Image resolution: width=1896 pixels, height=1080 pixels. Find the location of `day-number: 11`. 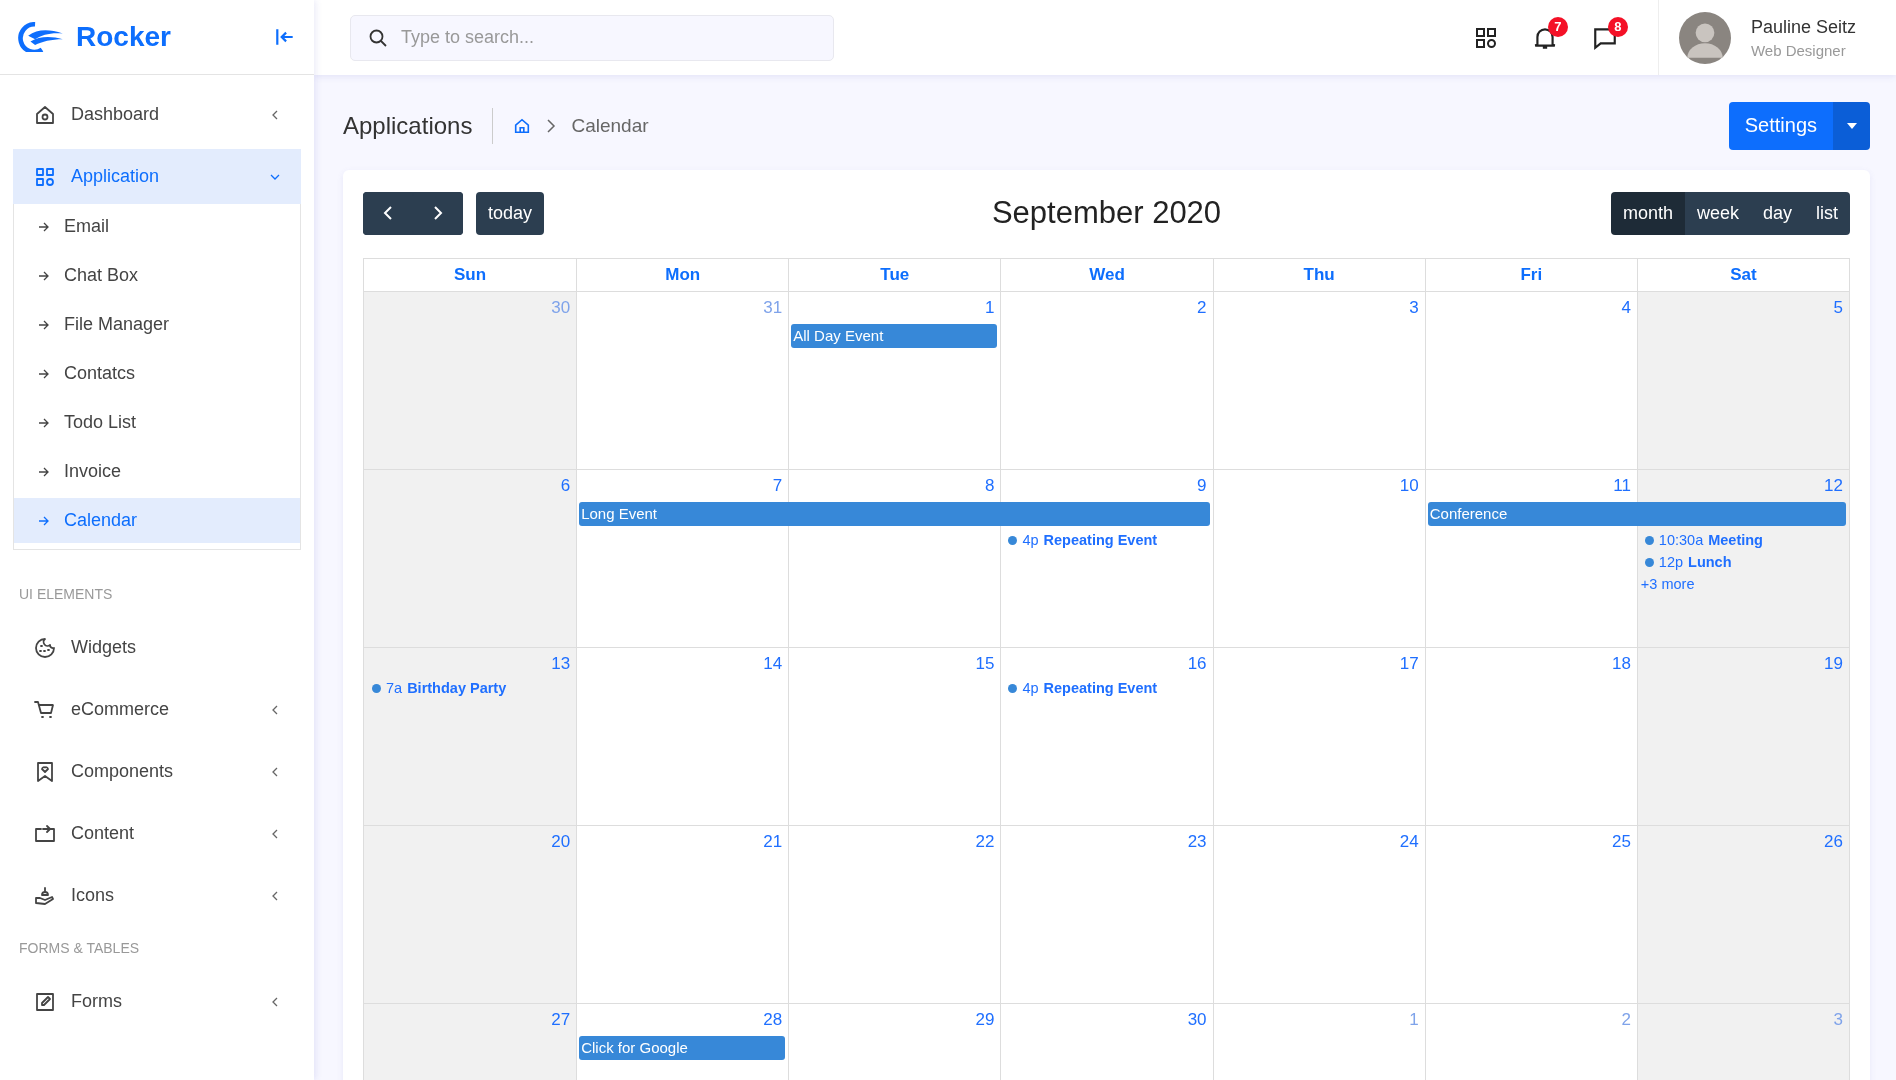

day-number: 11 is located at coordinates (1622, 485).